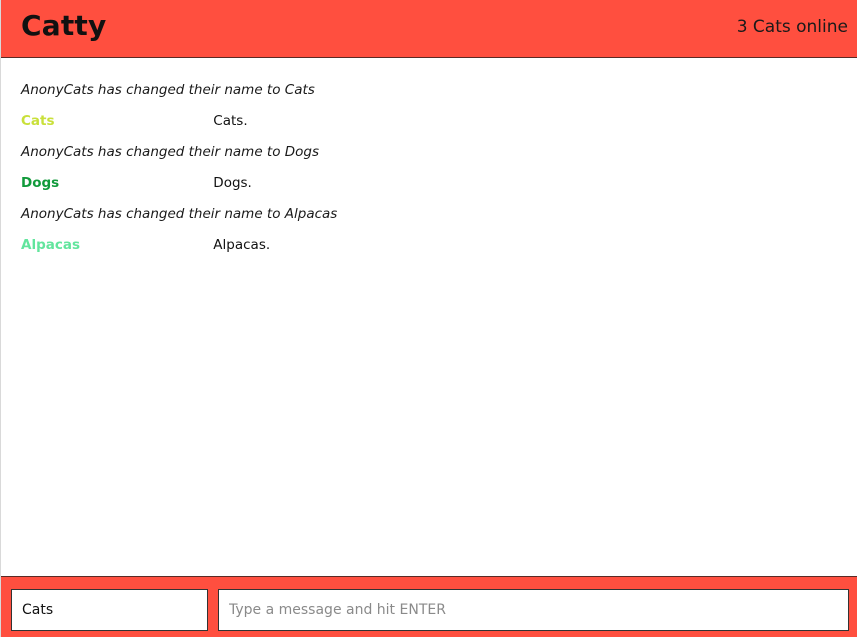 The image size is (857, 637). Describe the element at coordinates (136, 183) in the screenshot. I see `chat-message: Dogs Dogs.` at that location.